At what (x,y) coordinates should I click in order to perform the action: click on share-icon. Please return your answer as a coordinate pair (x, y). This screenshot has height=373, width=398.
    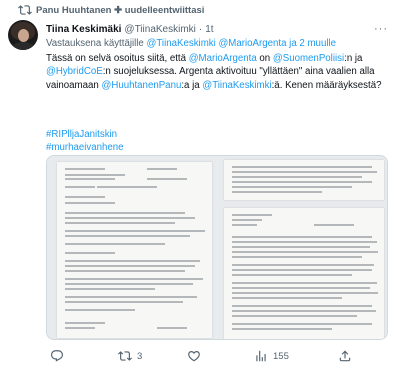
    Looking at the image, I should click on (345, 356).